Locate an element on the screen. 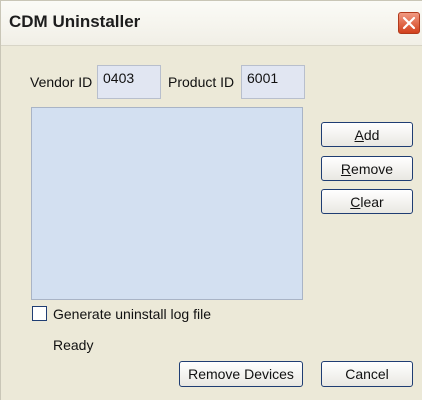  status-text: Ready is located at coordinates (73, 345).